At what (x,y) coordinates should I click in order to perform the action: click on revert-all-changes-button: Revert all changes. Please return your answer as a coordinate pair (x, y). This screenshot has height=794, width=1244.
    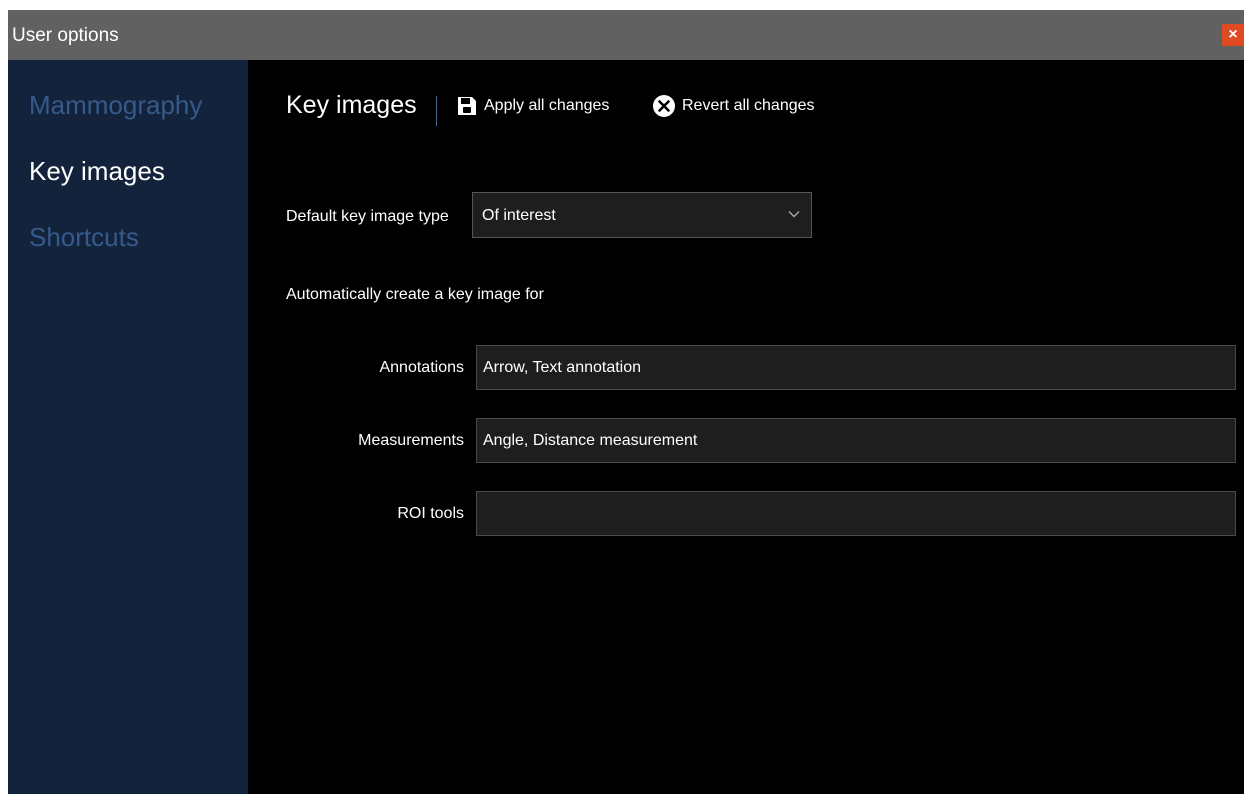
    Looking at the image, I should click on (733, 106).